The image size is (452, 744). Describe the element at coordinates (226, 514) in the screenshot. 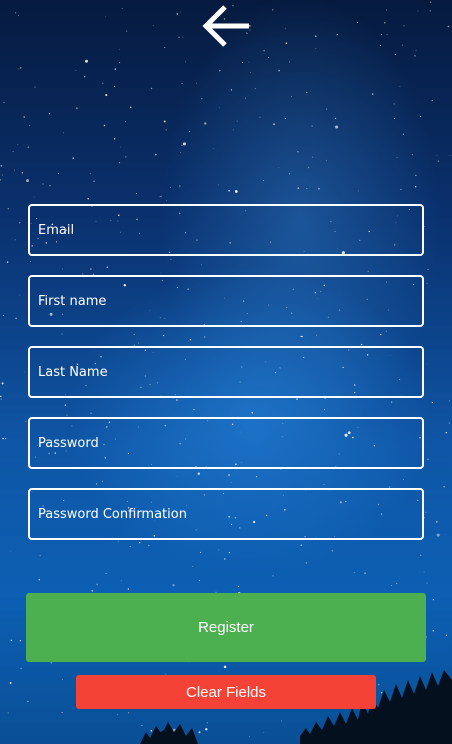

I see `password-confirmation-field` at that location.